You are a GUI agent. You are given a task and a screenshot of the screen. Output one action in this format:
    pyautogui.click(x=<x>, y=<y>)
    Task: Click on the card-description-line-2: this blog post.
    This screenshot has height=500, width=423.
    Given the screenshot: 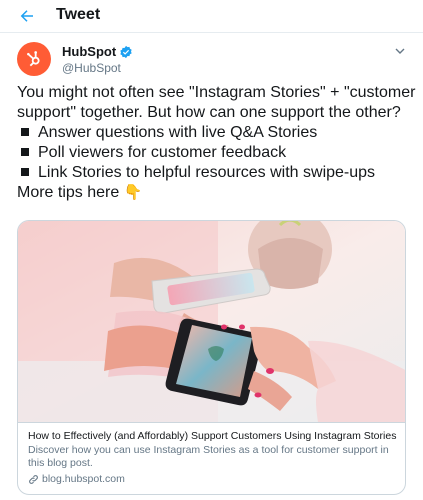 What is the action you would take?
    pyautogui.click(x=60, y=463)
    